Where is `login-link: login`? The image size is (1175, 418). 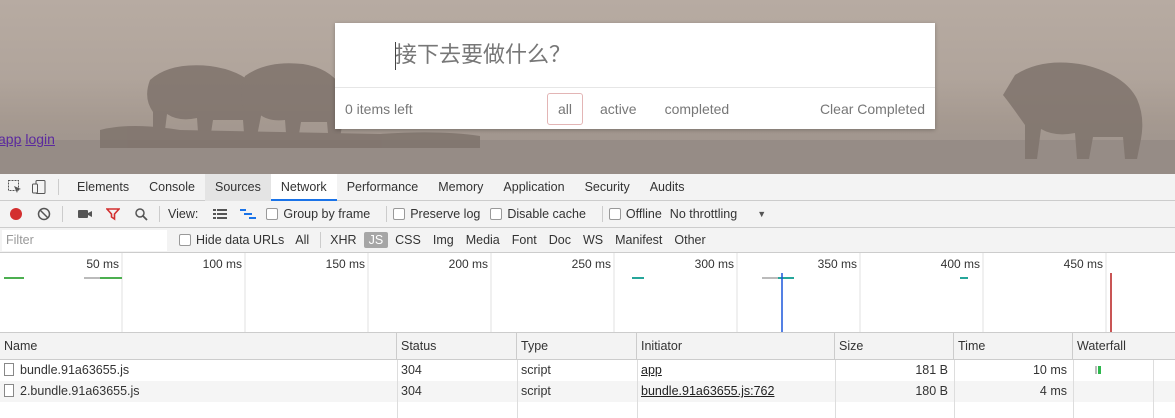
login-link: login is located at coordinates (40, 139).